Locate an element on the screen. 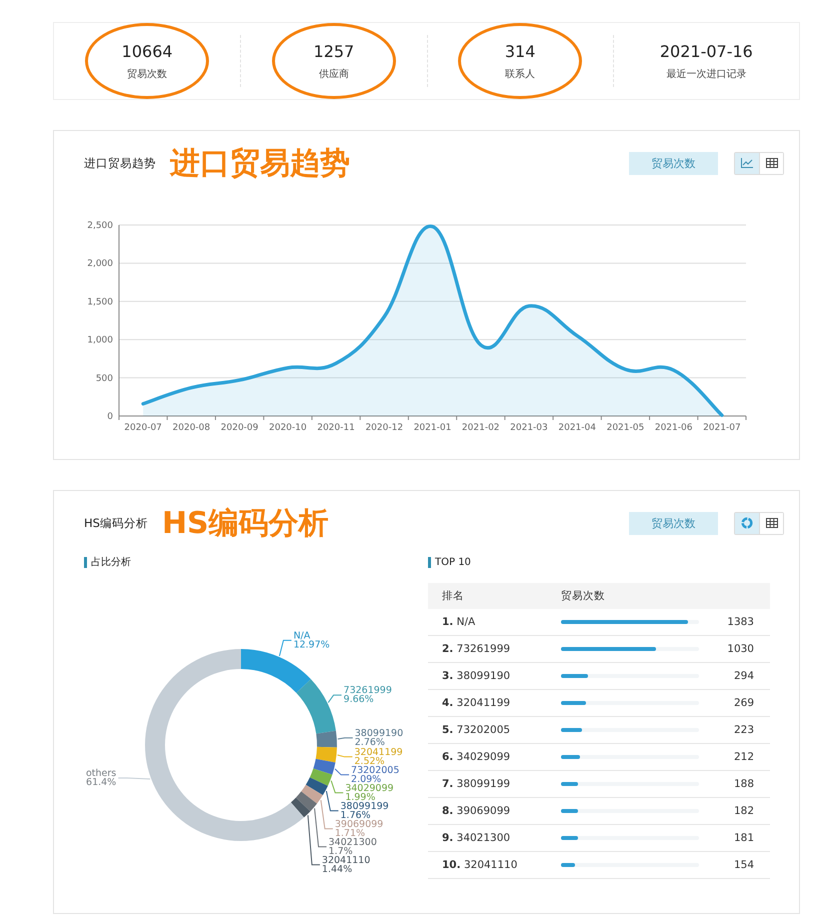 This screenshot has width=822, height=915. x-axis-label: 2021-03 is located at coordinates (529, 428).